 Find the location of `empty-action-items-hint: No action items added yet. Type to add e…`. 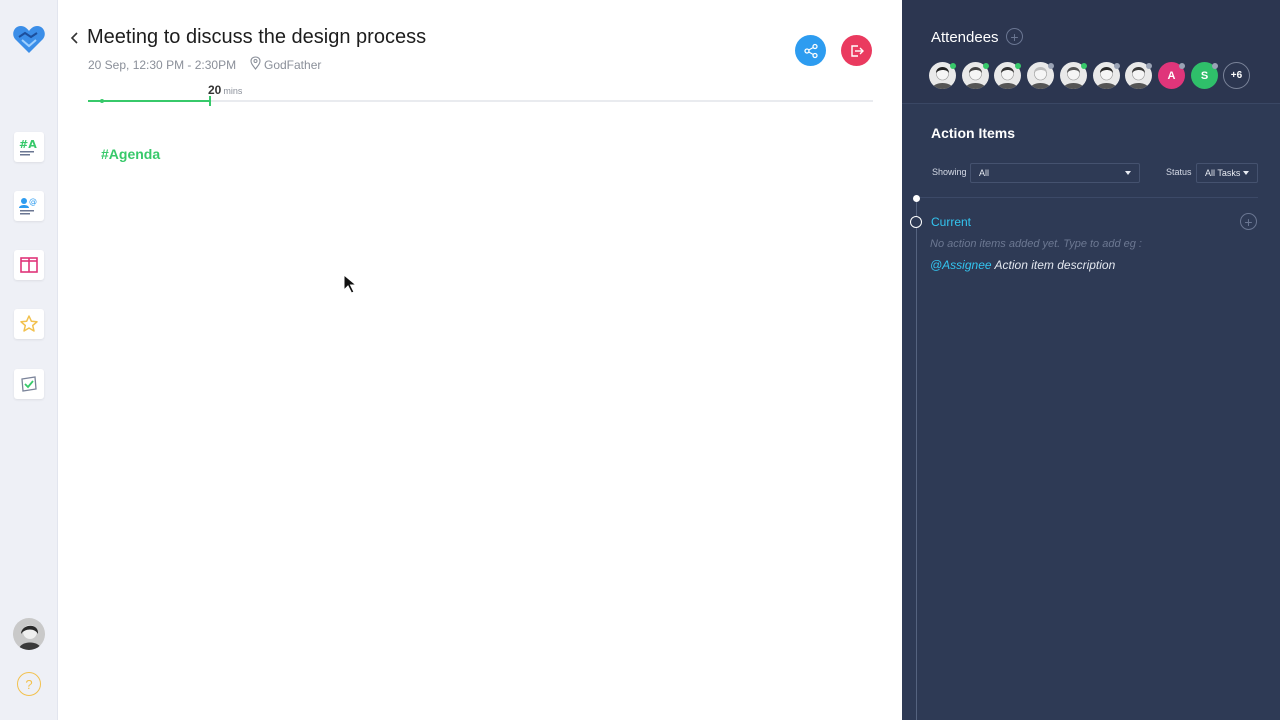

empty-action-items-hint: No action items added yet. Type to add e… is located at coordinates (1036, 244).